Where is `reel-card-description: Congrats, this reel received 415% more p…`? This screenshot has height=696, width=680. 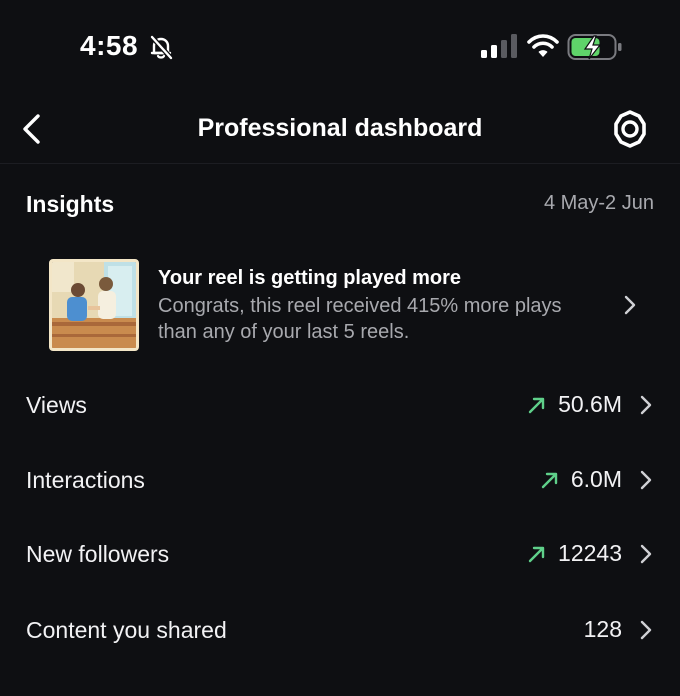
reel-card-description: Congrats, this reel received 415% more p… is located at coordinates (360, 319).